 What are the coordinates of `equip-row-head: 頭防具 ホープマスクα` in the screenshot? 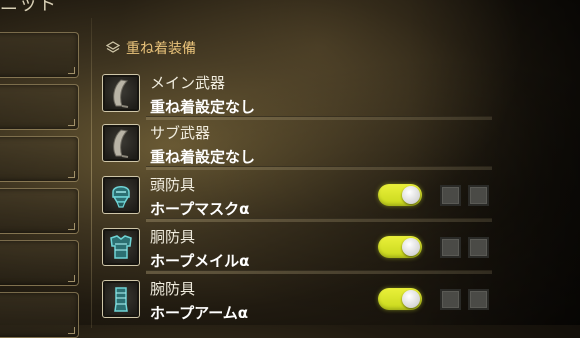 It's located at (297, 197).